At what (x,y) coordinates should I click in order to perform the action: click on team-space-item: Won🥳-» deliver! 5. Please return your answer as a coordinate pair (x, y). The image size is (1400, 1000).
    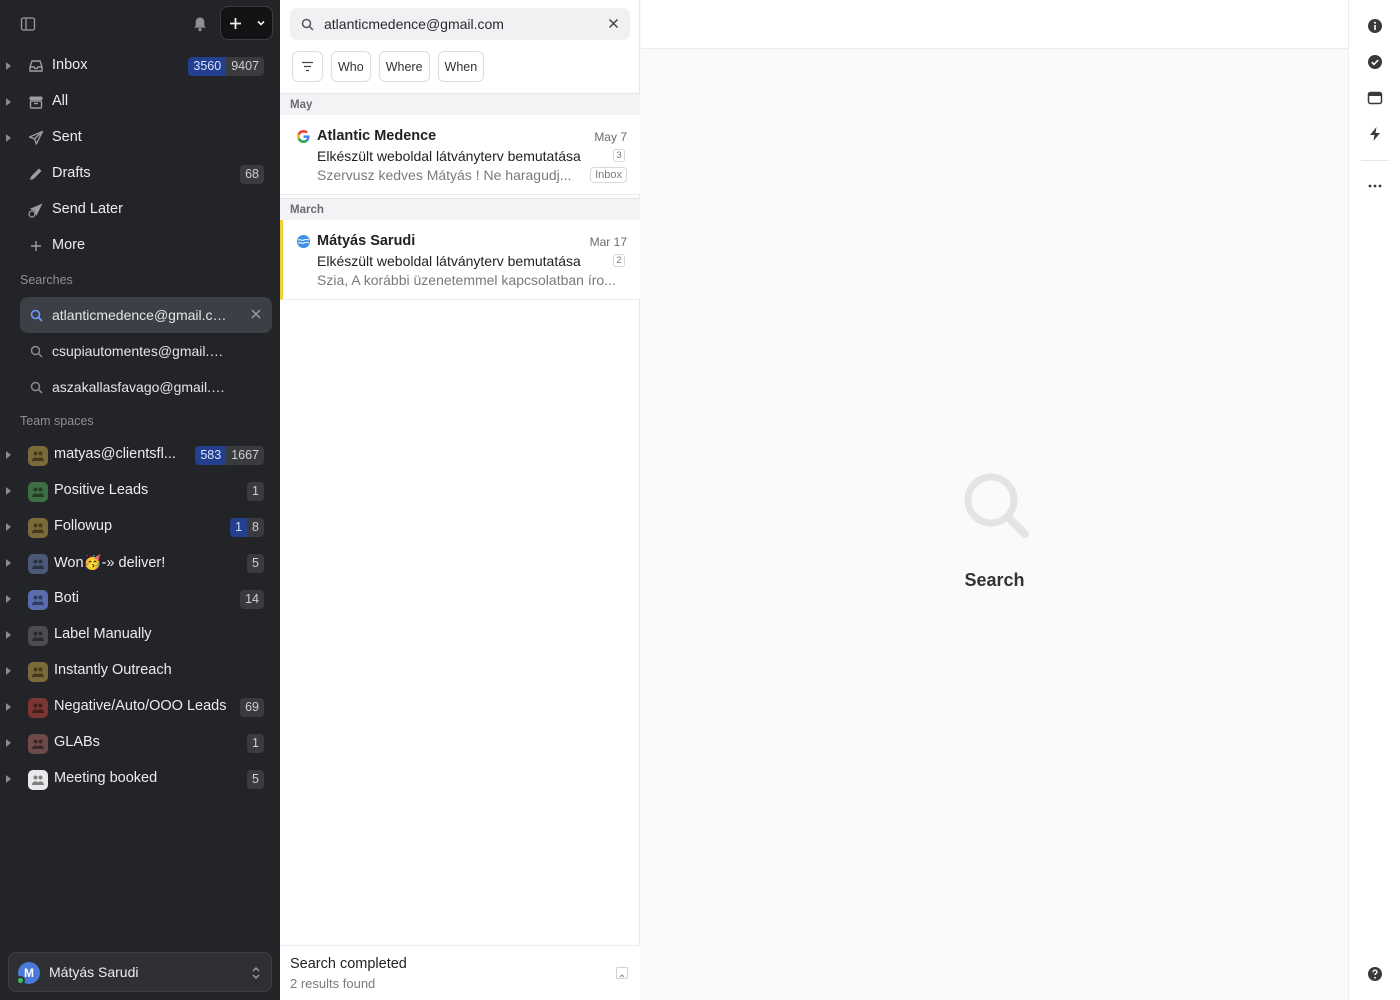
    Looking at the image, I should click on (140, 563).